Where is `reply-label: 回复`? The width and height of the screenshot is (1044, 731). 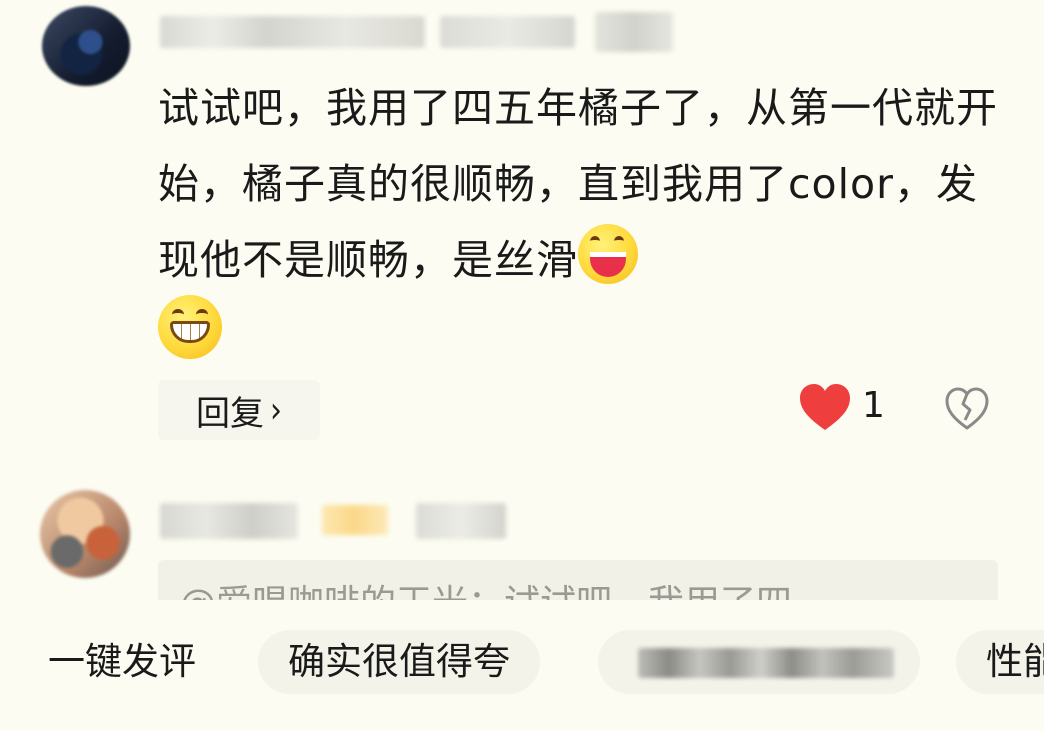
reply-label: 回复 is located at coordinates (230, 413).